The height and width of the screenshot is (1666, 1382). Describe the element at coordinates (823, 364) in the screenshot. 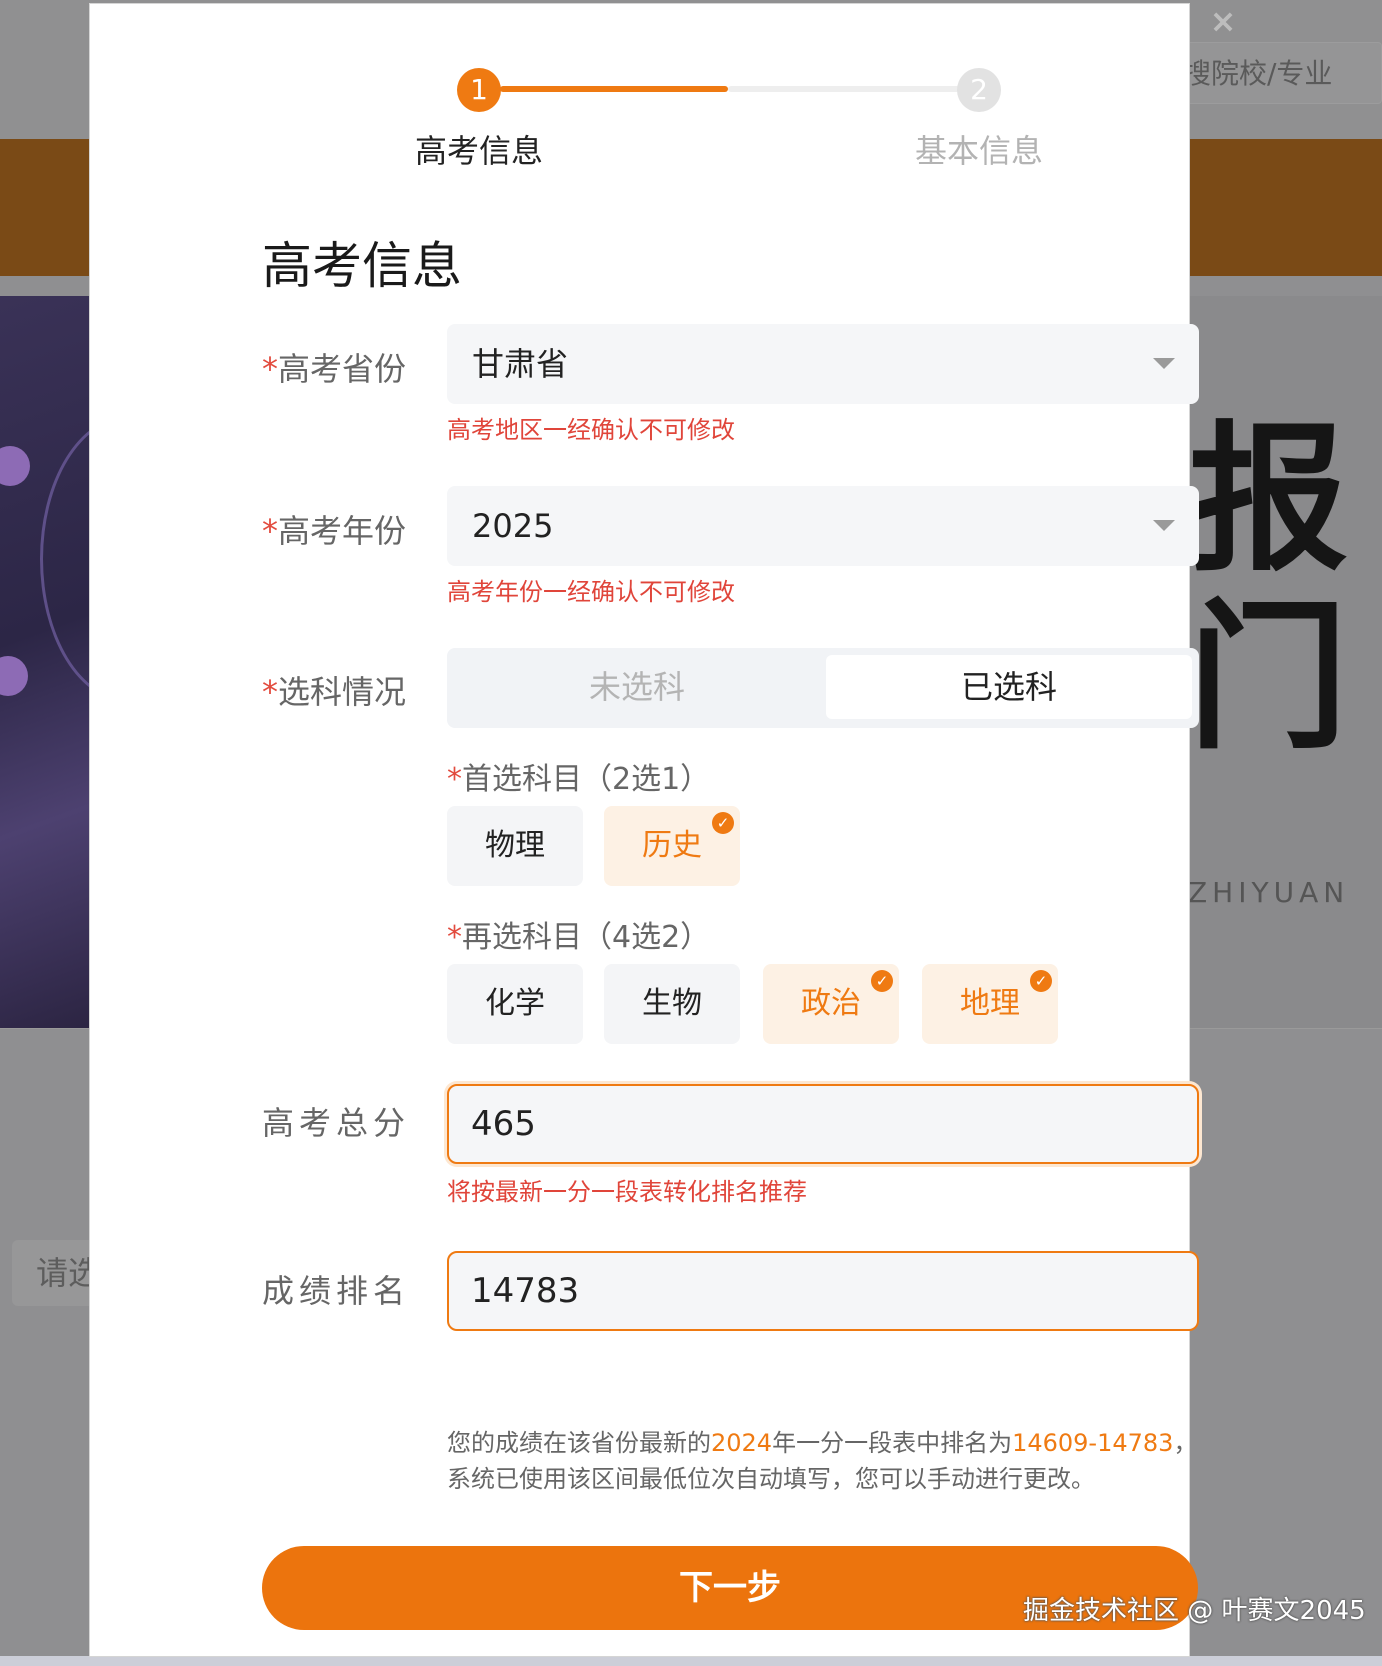

I see `province-select: 甘肃省` at that location.